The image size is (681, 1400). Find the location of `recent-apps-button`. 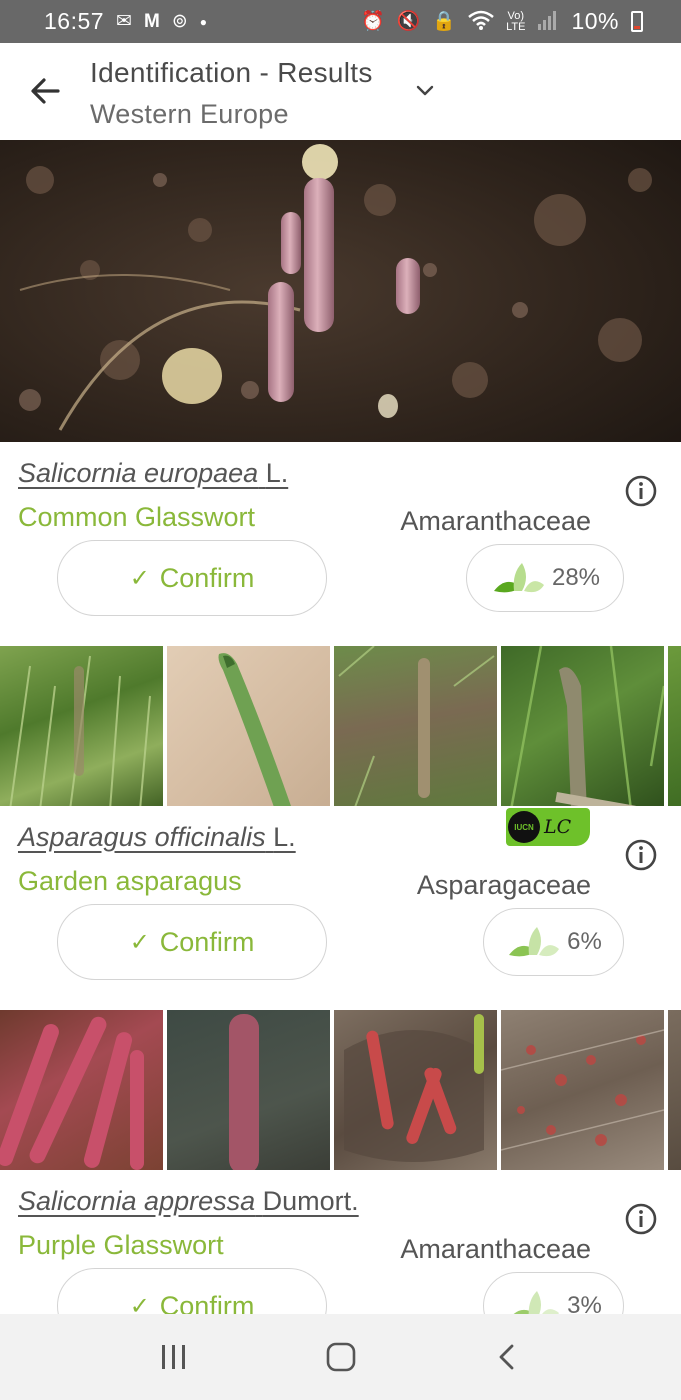

recent-apps-button is located at coordinates (174, 1357).